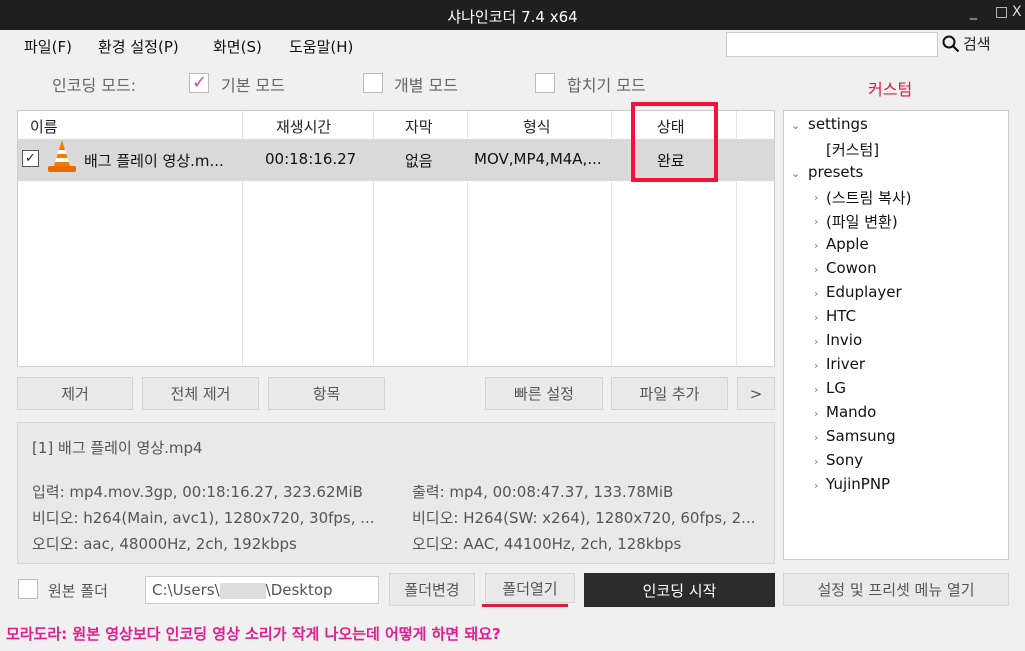  I want to click on tree-preset-item: Iriver, so click(845, 364).